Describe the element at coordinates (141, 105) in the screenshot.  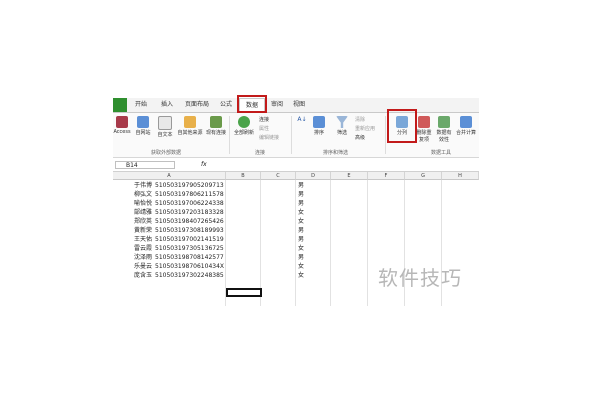
I see `tab-home: 开始` at that location.